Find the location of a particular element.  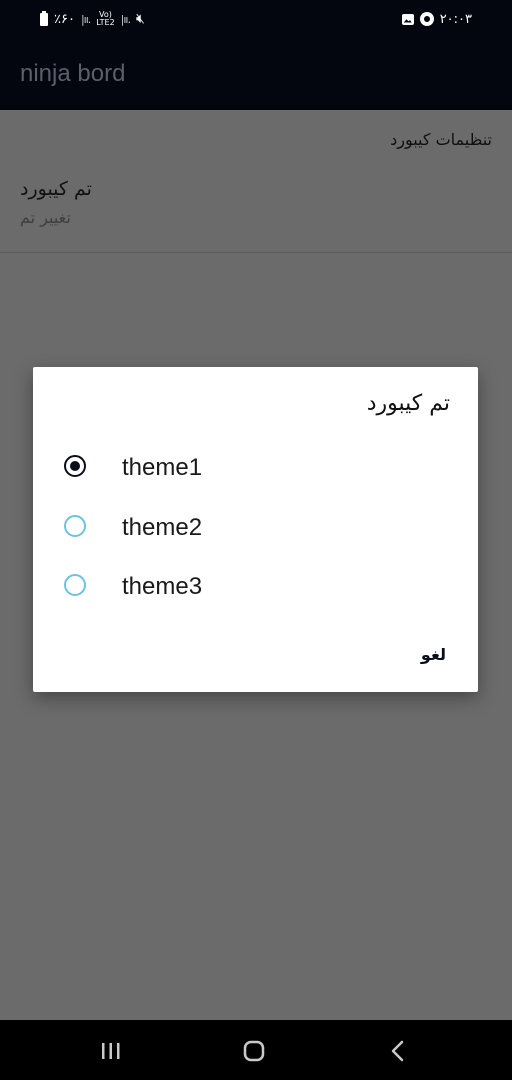

preference-summary: تغییر تم is located at coordinates (45, 217).